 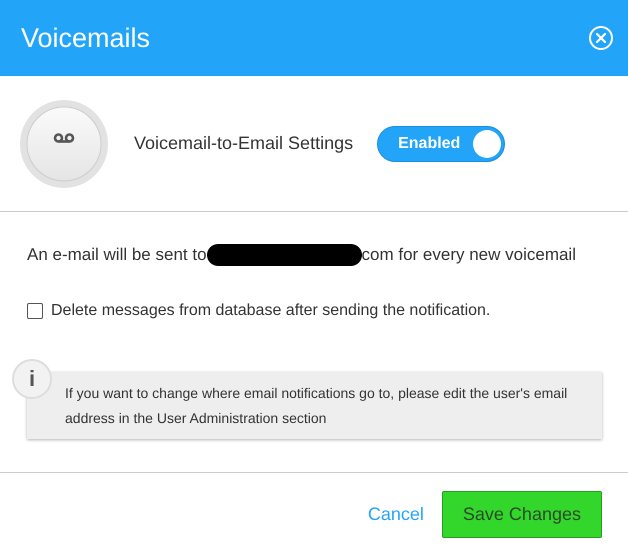 What do you see at coordinates (270, 311) in the screenshot?
I see `delete-label: Delete messages from database after sending the notification.` at bounding box center [270, 311].